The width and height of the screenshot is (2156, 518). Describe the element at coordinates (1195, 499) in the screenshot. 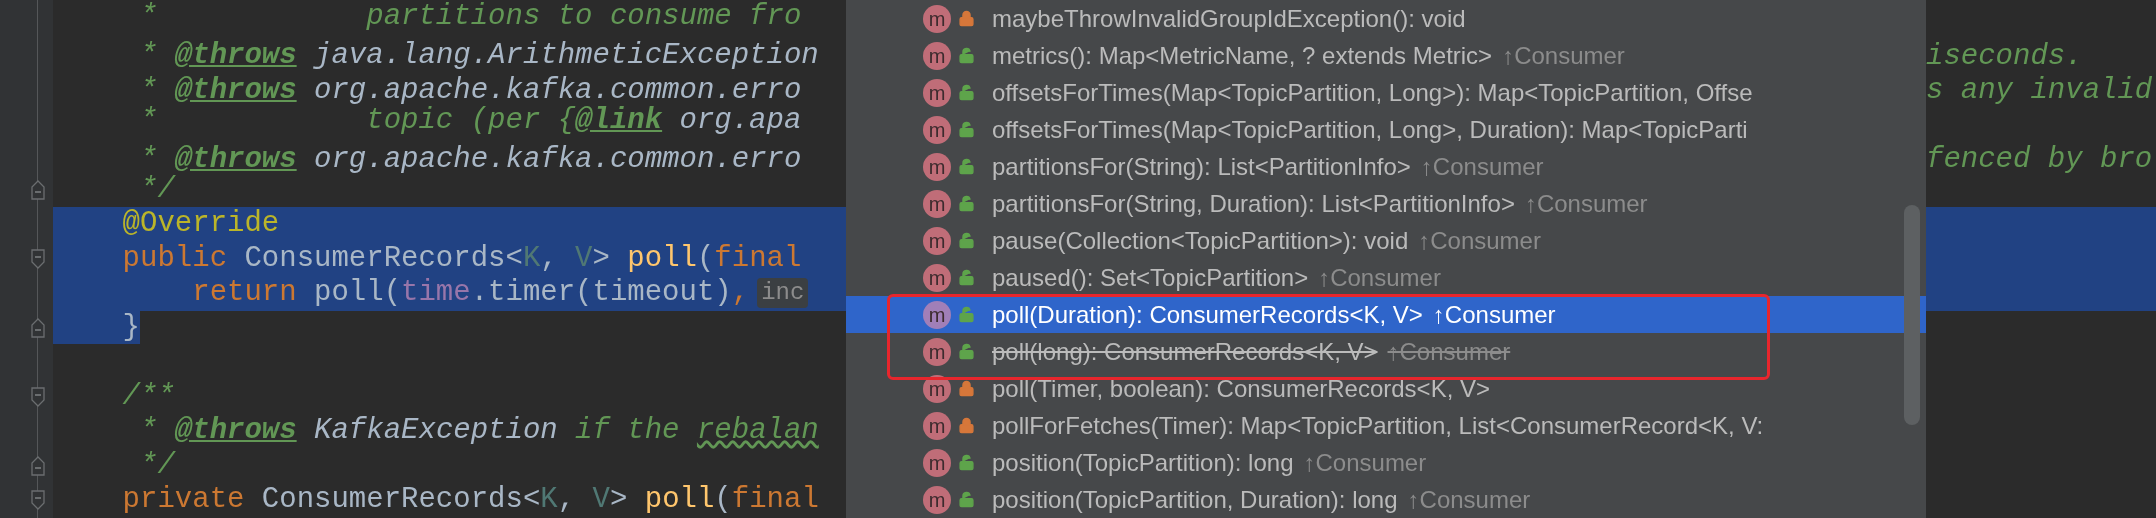

I see `method-signature: position(TopicPartition, Duration): long` at that location.